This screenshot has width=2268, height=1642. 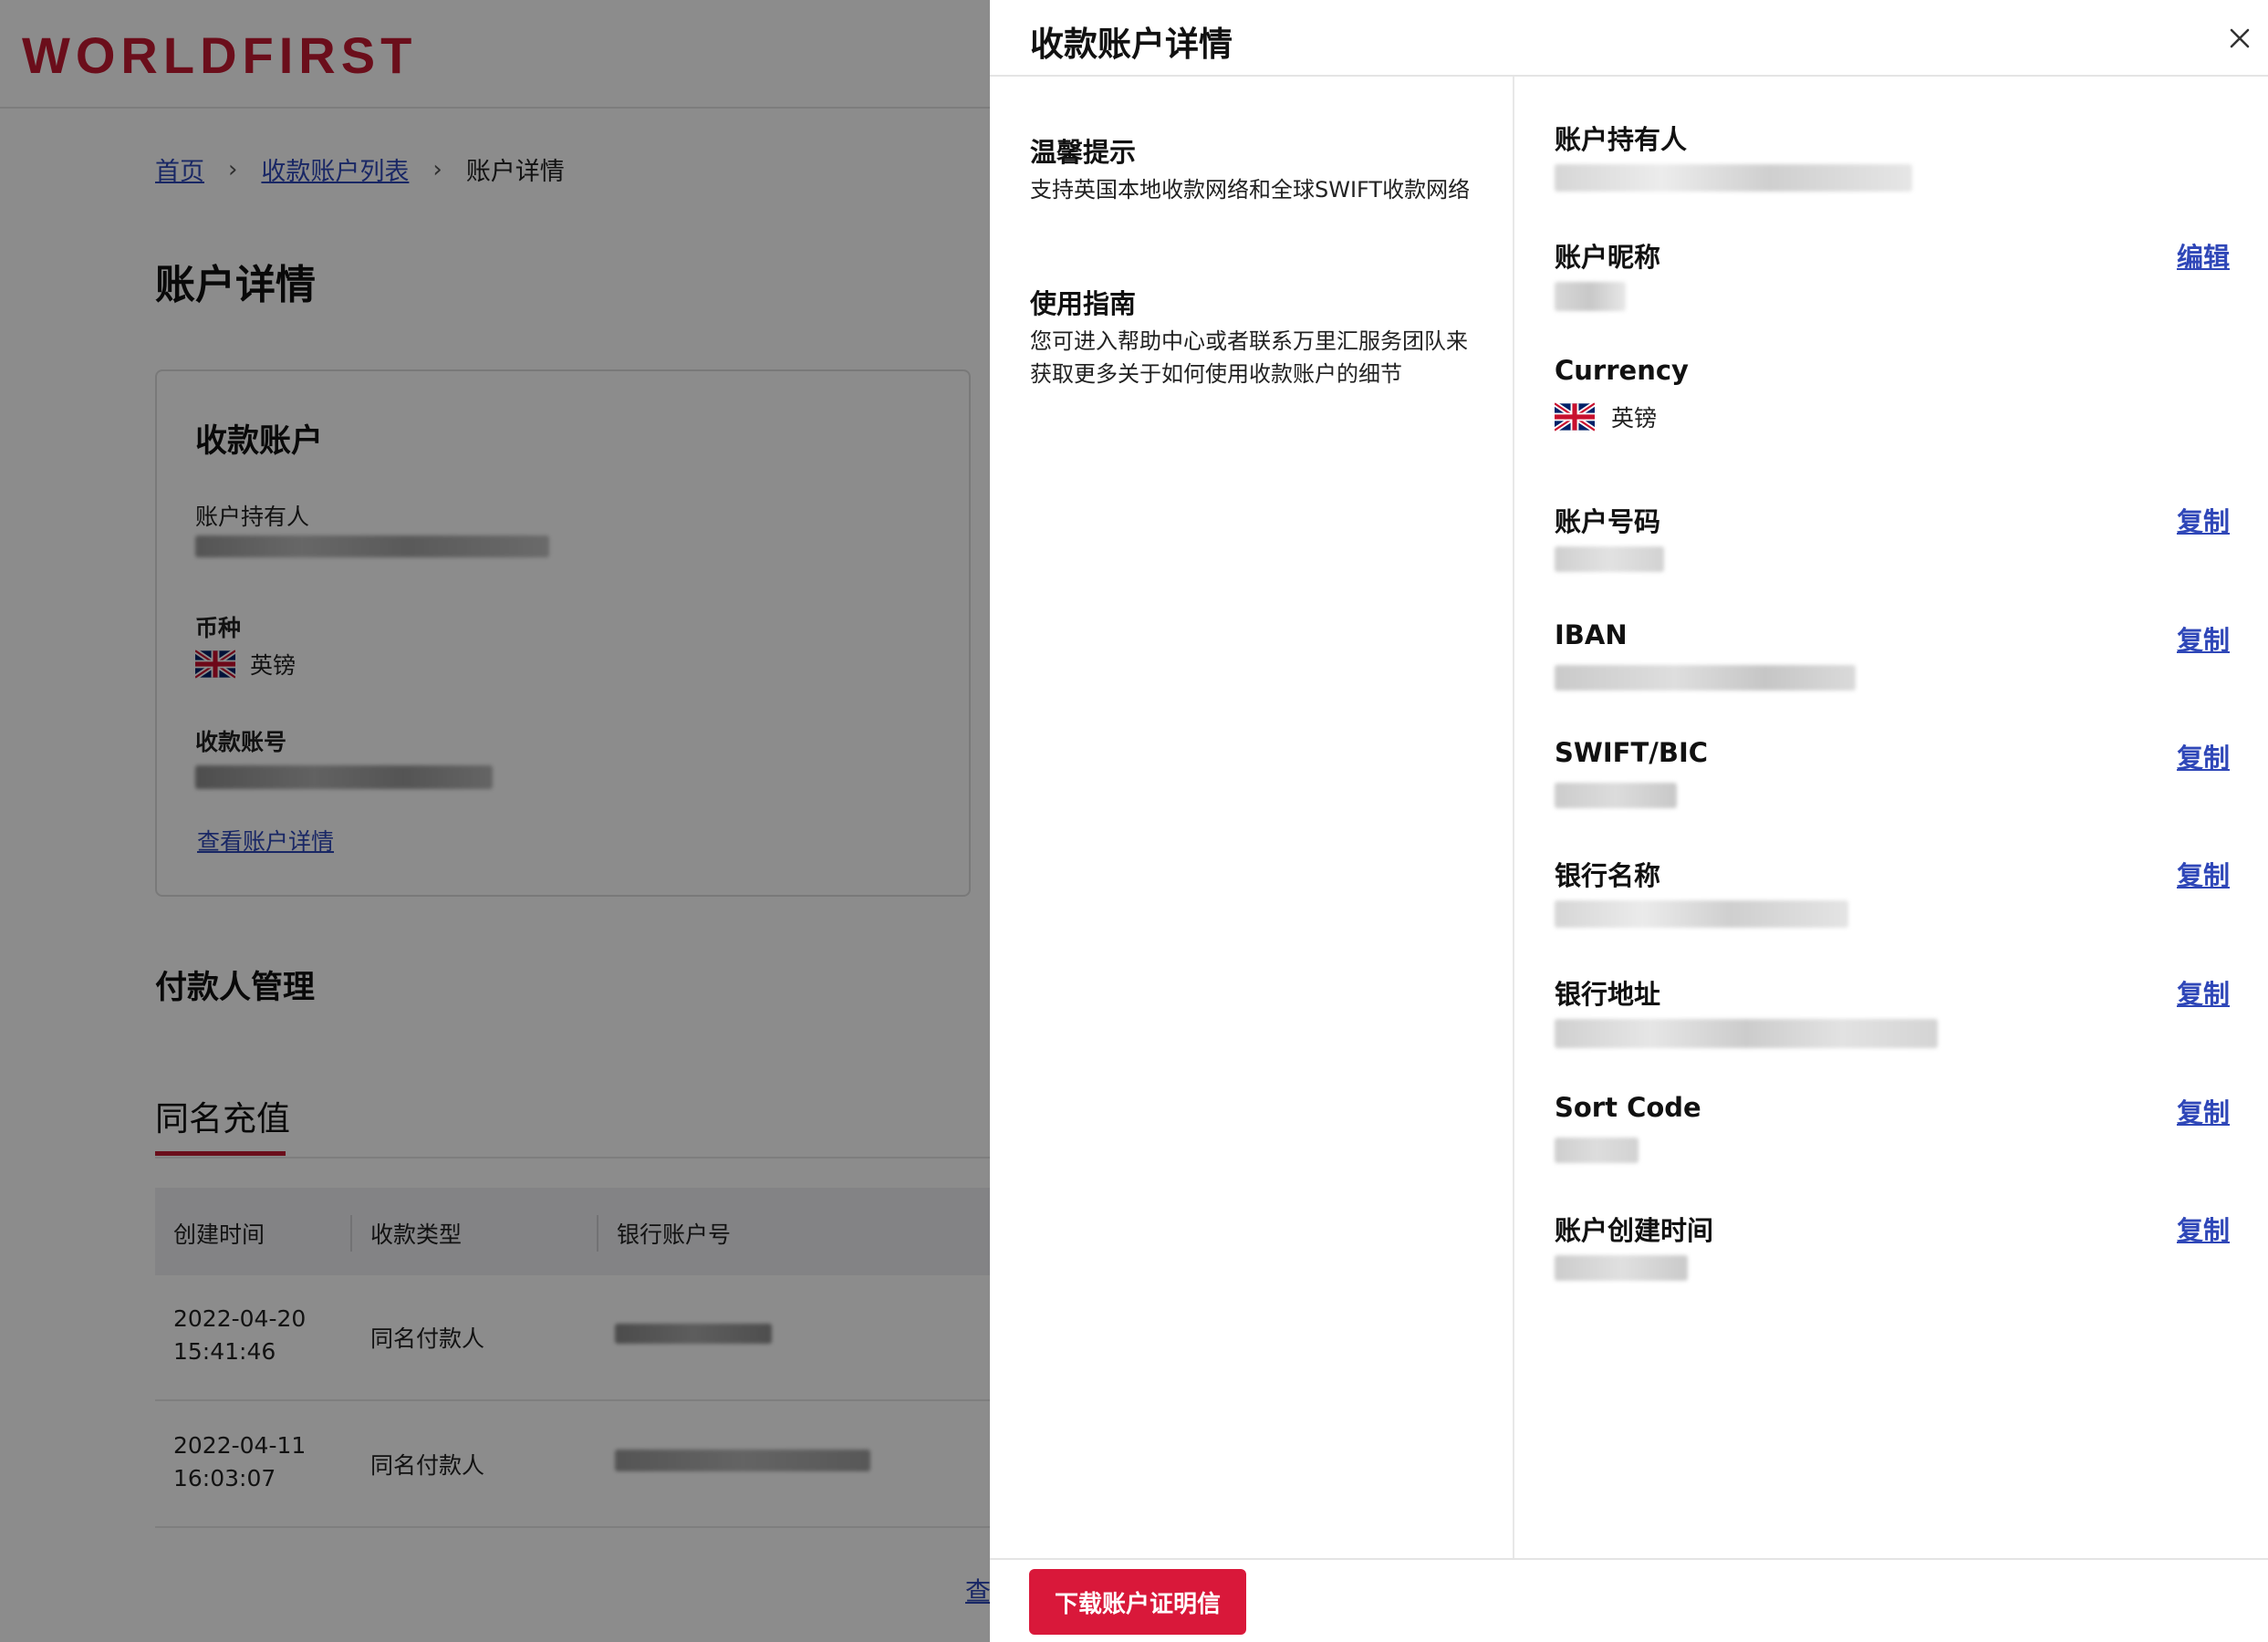 What do you see at coordinates (1608, 521) in the screenshot?
I see `field-label: 账户号码` at bounding box center [1608, 521].